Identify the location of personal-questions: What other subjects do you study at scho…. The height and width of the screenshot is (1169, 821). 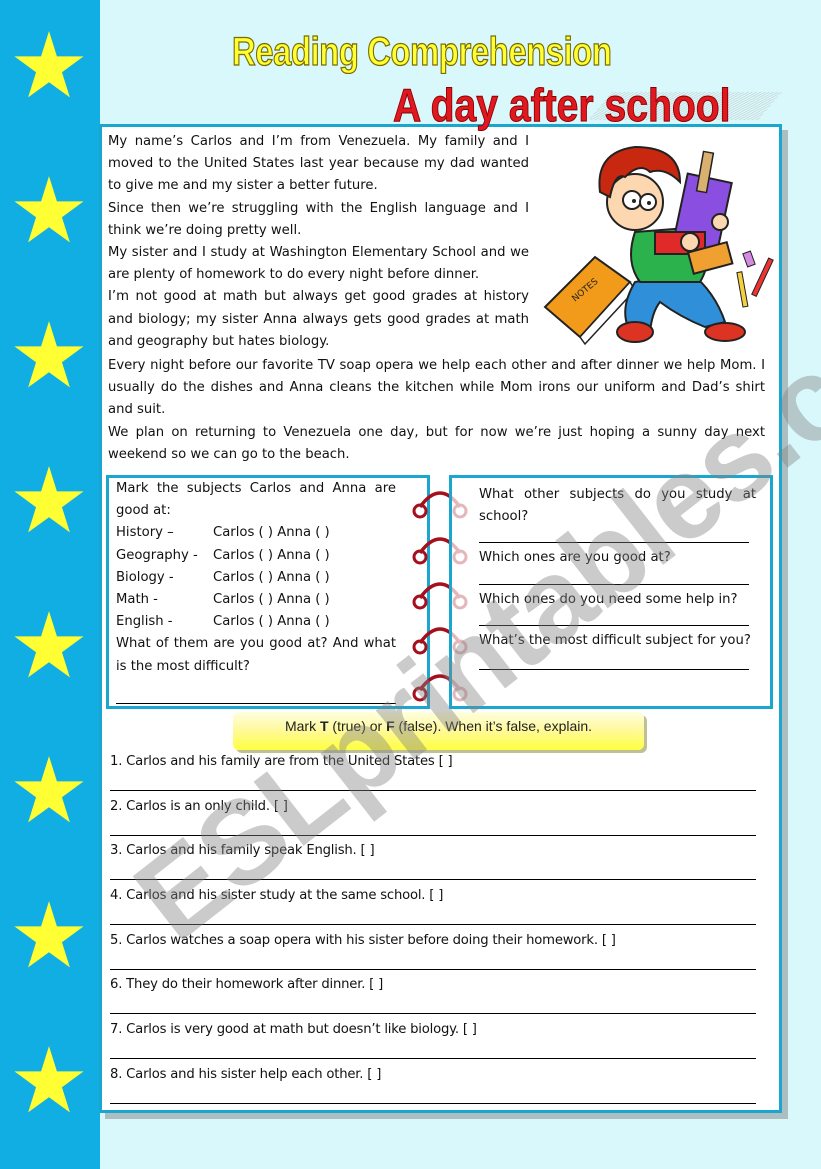
(617, 577).